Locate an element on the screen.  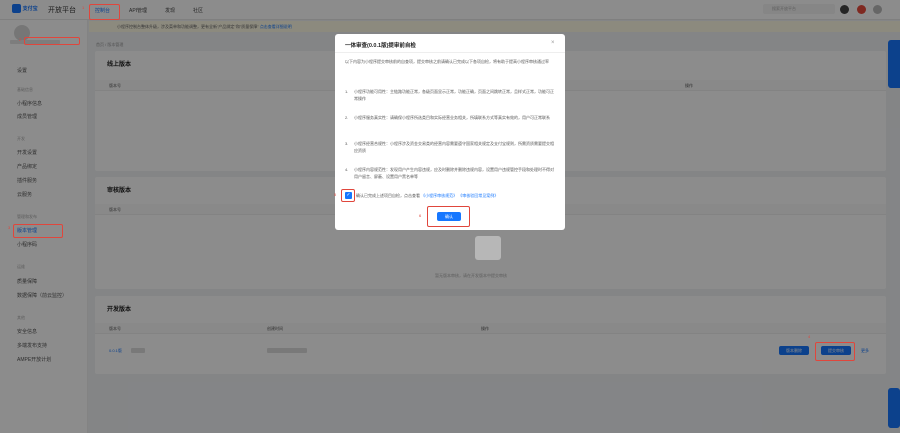
annotation-box-confirm is located at coordinates (448, 216).